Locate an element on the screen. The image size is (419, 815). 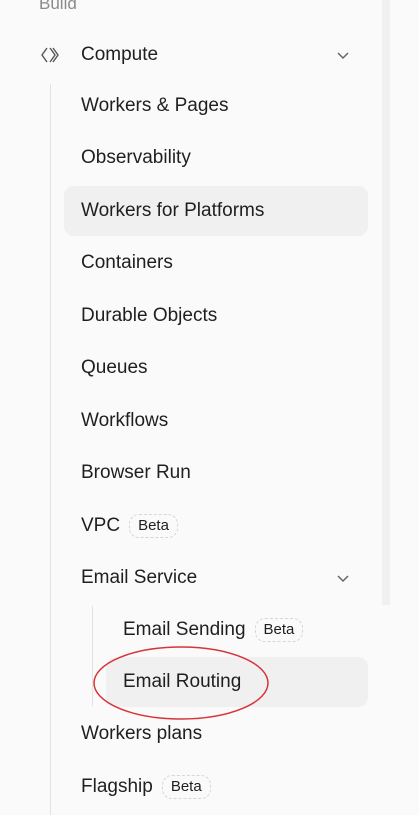
sidebar-item-vpc: VPC Beta is located at coordinates (216, 526).